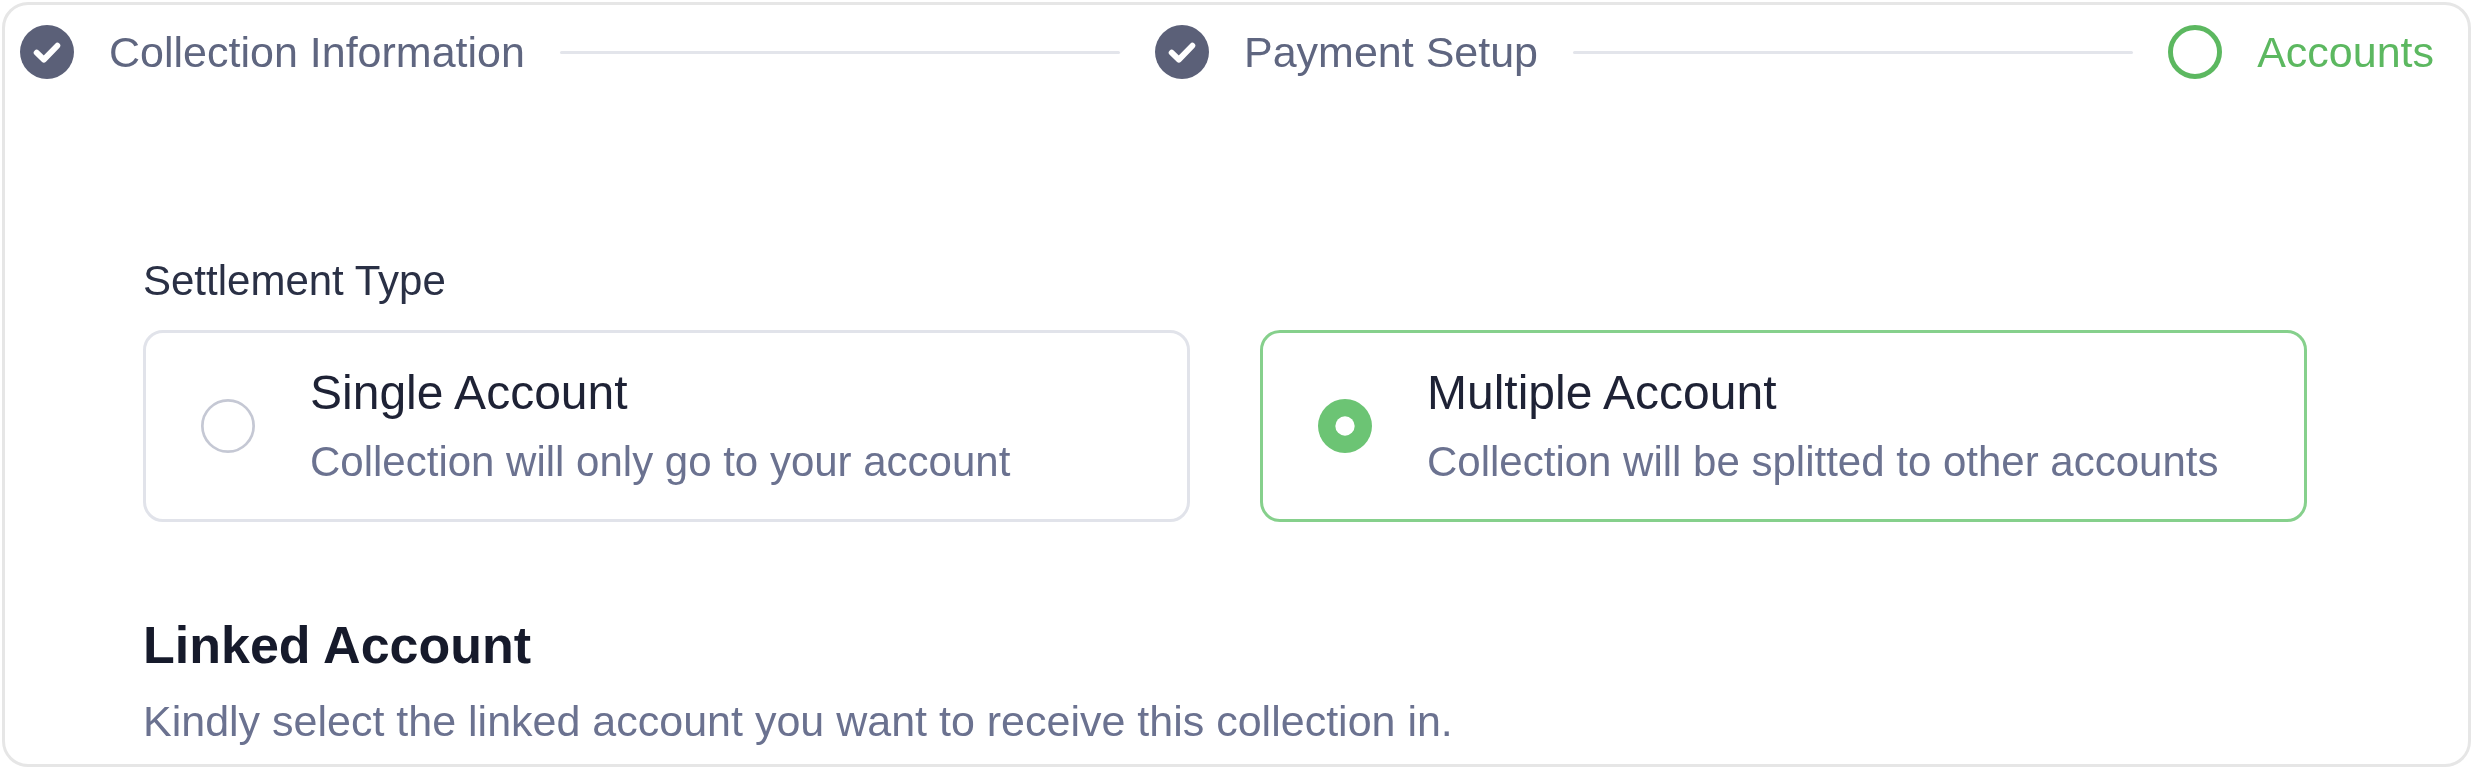 This screenshot has width=2473, height=769. What do you see at coordinates (660, 462) in the screenshot?
I see `option-description: Collection will only go to your account` at bounding box center [660, 462].